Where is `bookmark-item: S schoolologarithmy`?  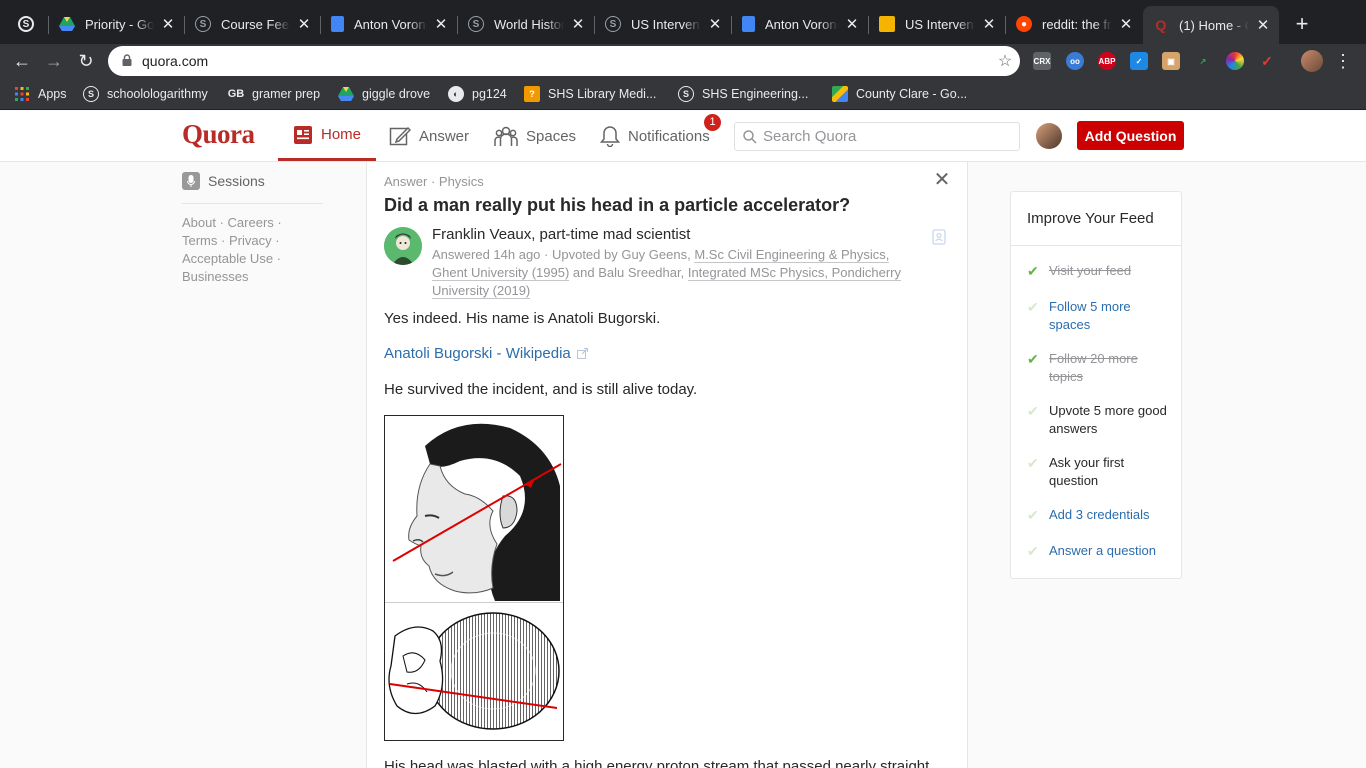
bookmark-item: S schoolologarithmy is located at coordinates (145, 94).